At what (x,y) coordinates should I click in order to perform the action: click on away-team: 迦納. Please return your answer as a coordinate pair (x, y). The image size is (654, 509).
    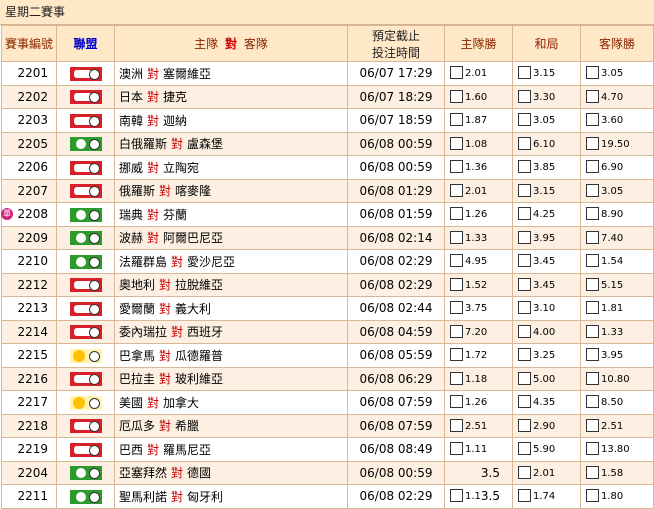
    Looking at the image, I should click on (175, 121).